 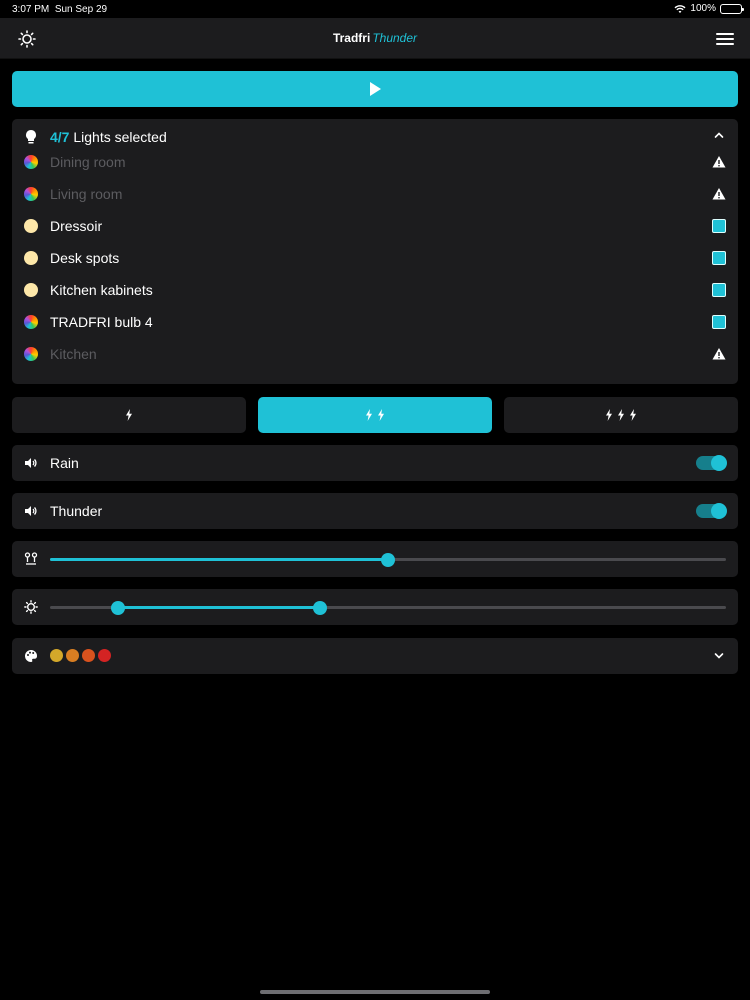 I want to click on lights-selected-count: 4/7, so click(x=60, y=137).